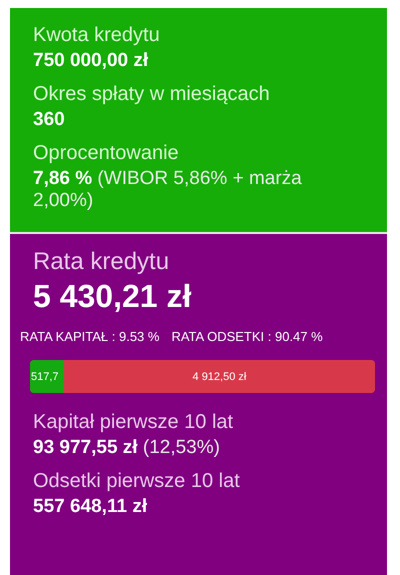 Image resolution: width=400 pixels, height=575 pixels. I want to click on field-label: Okres spłaty w miesiącach, so click(152, 94).